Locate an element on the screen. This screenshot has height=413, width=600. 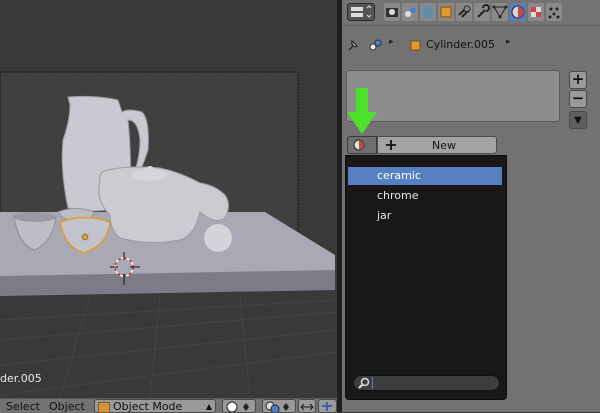
sphere-shading-icon is located at coordinates (237, 406).